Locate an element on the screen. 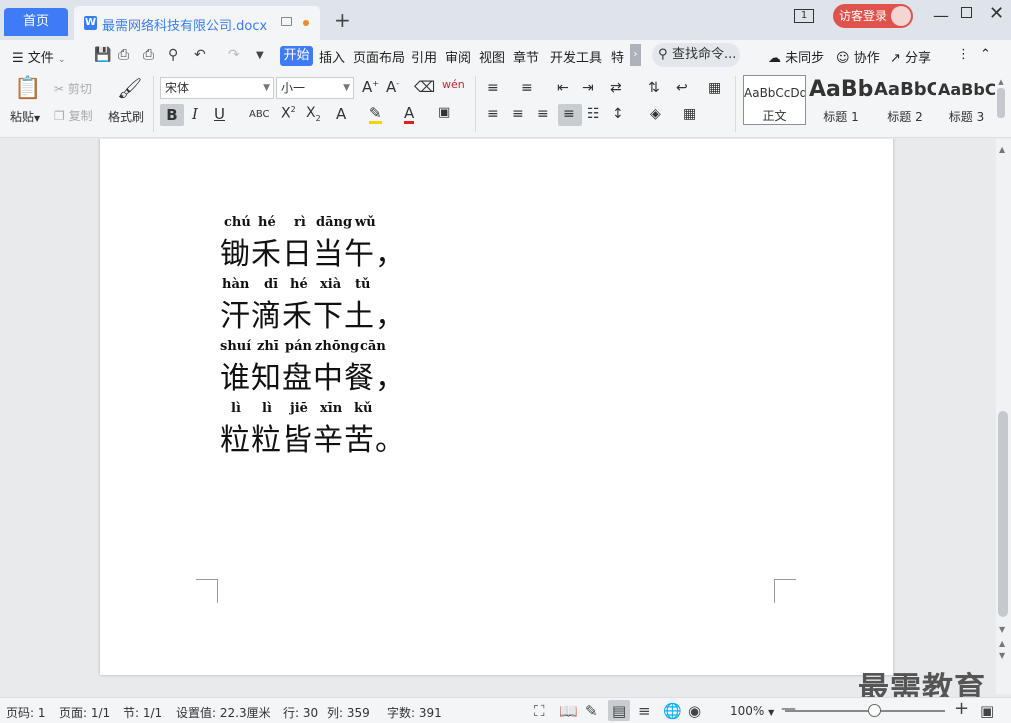  align-center-icon: ≡ is located at coordinates (518, 114).